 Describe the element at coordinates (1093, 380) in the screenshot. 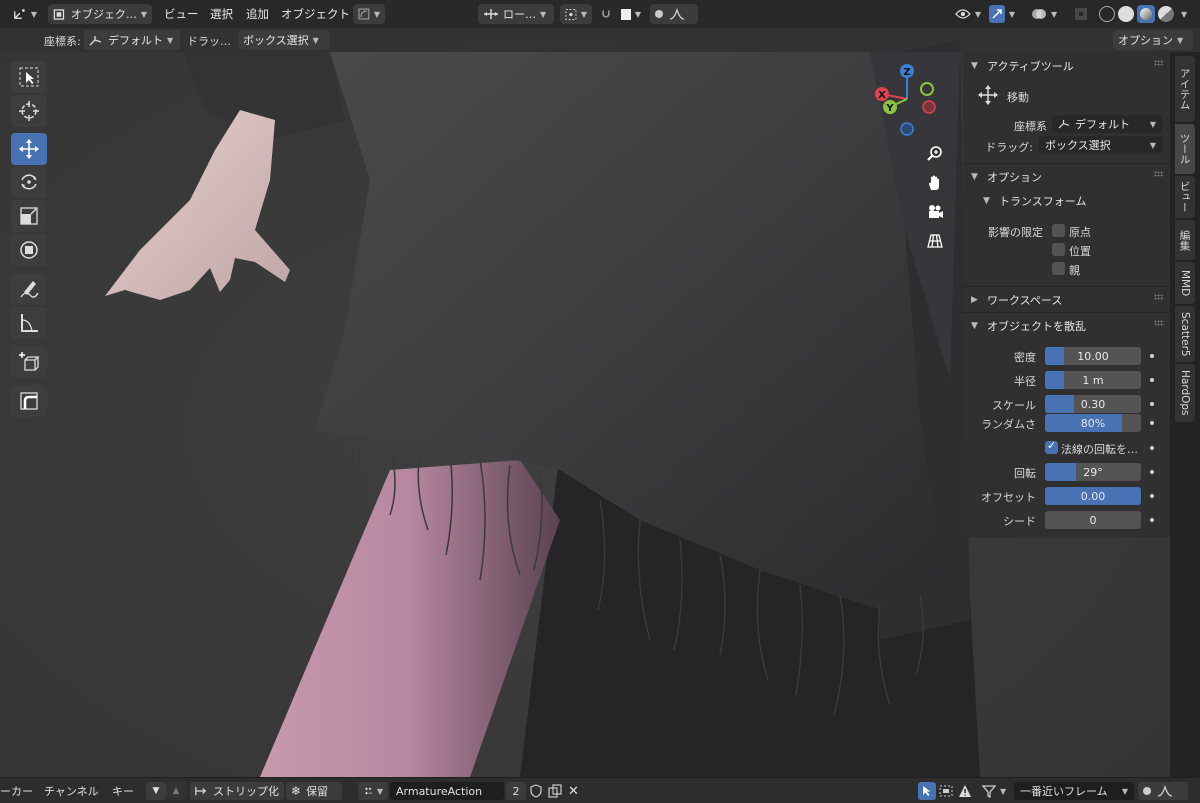

I see `radius-slider: 1 m` at that location.